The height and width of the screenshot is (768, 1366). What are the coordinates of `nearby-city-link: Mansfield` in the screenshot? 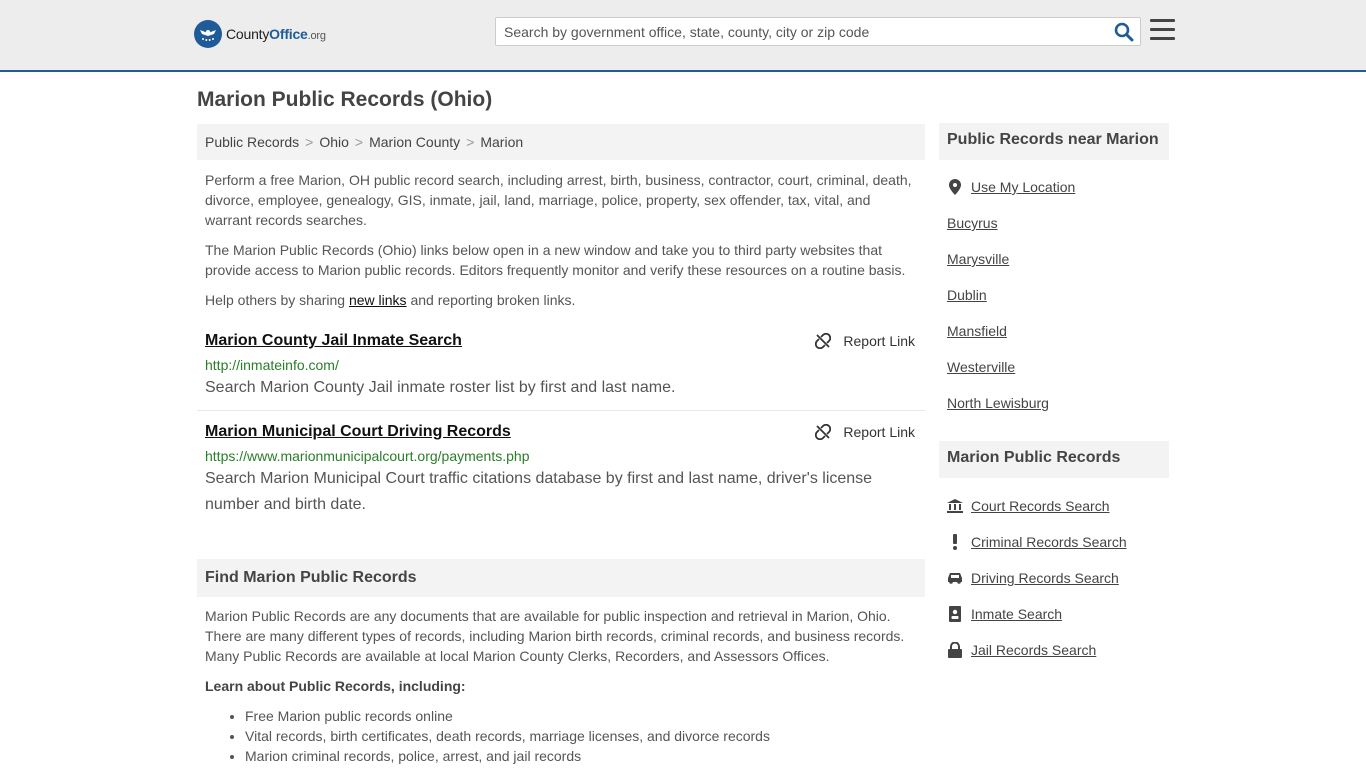 It's located at (977, 331).